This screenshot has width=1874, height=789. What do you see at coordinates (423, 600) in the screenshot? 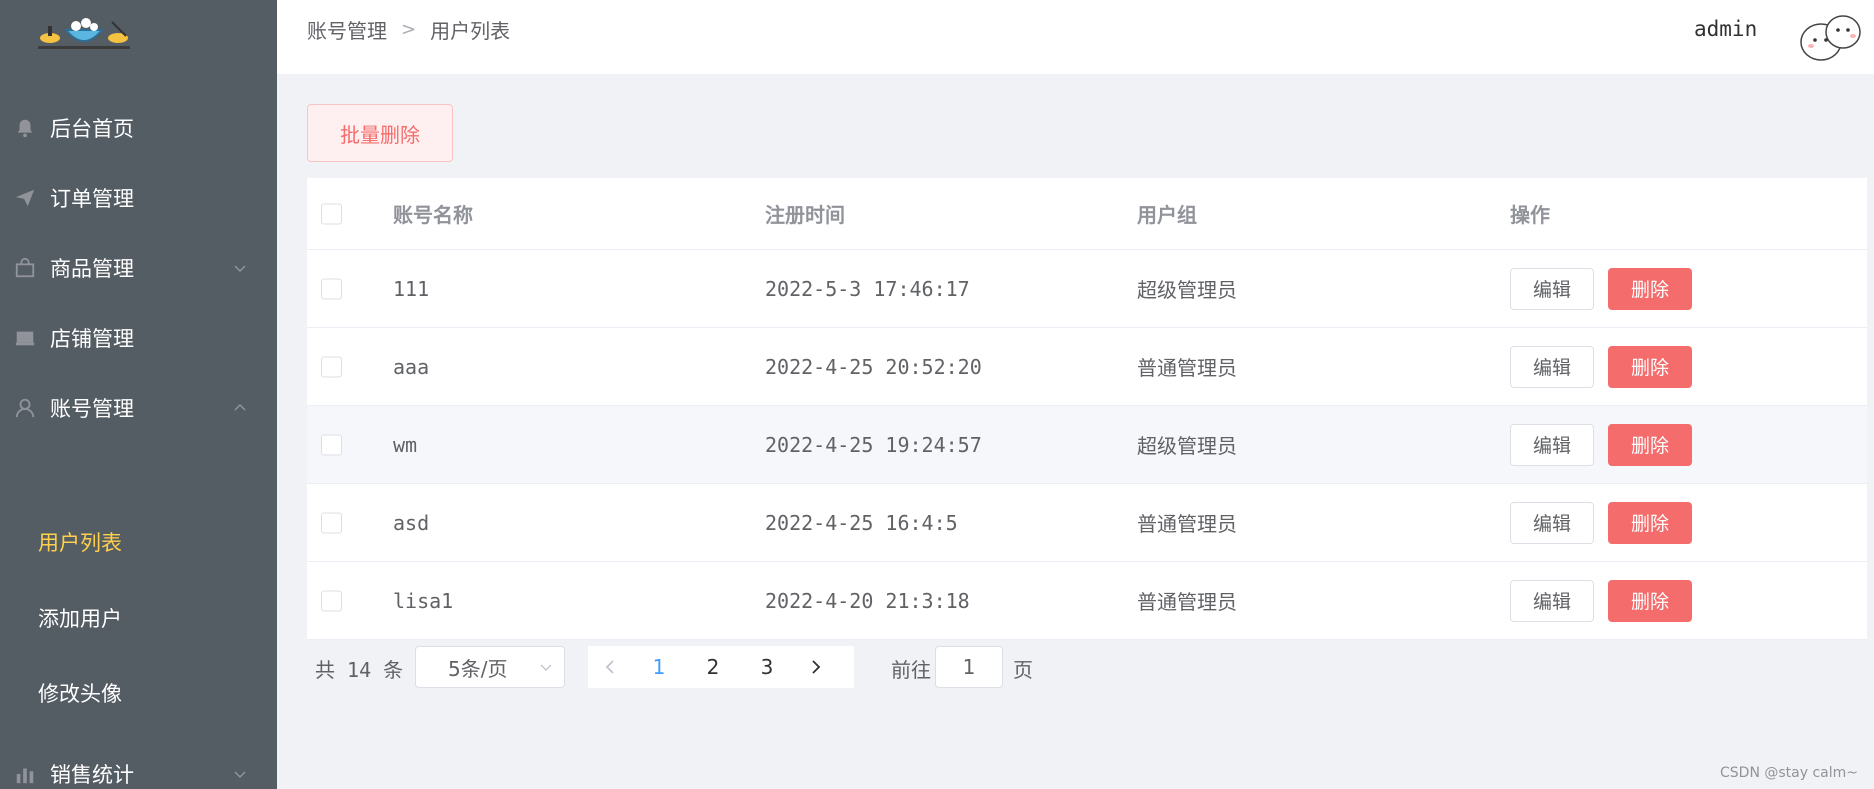
I see `cell-account-name: lisa1` at bounding box center [423, 600].